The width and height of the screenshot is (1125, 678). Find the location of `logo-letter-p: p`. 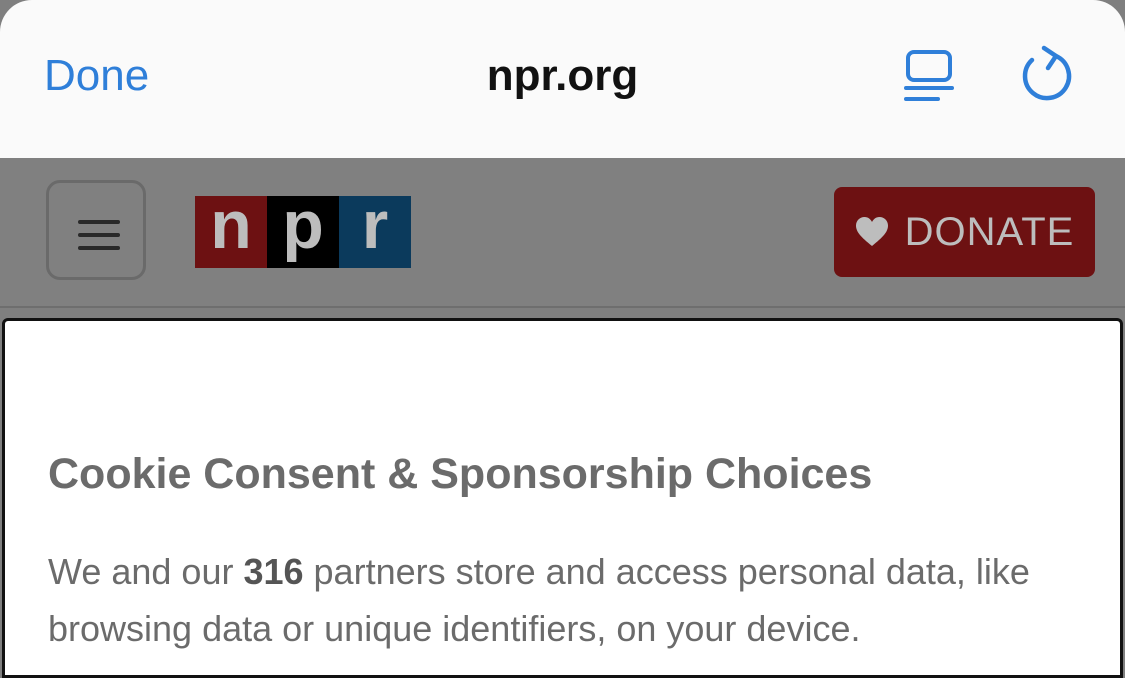

logo-letter-p: p is located at coordinates (303, 229).